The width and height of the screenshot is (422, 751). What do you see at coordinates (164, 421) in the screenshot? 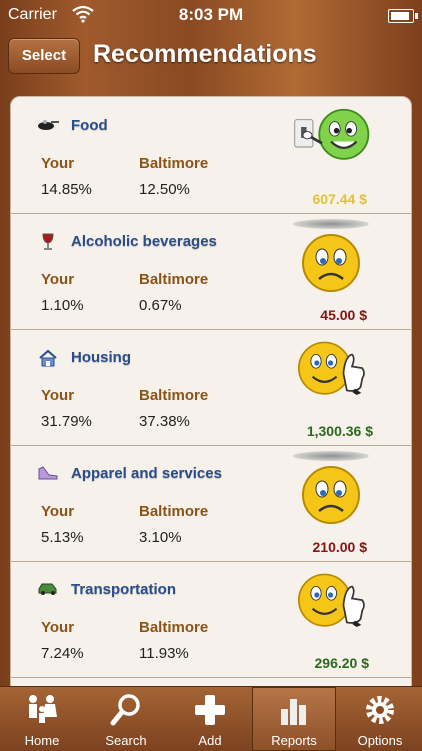
I see `city-value: 37.38%` at bounding box center [164, 421].